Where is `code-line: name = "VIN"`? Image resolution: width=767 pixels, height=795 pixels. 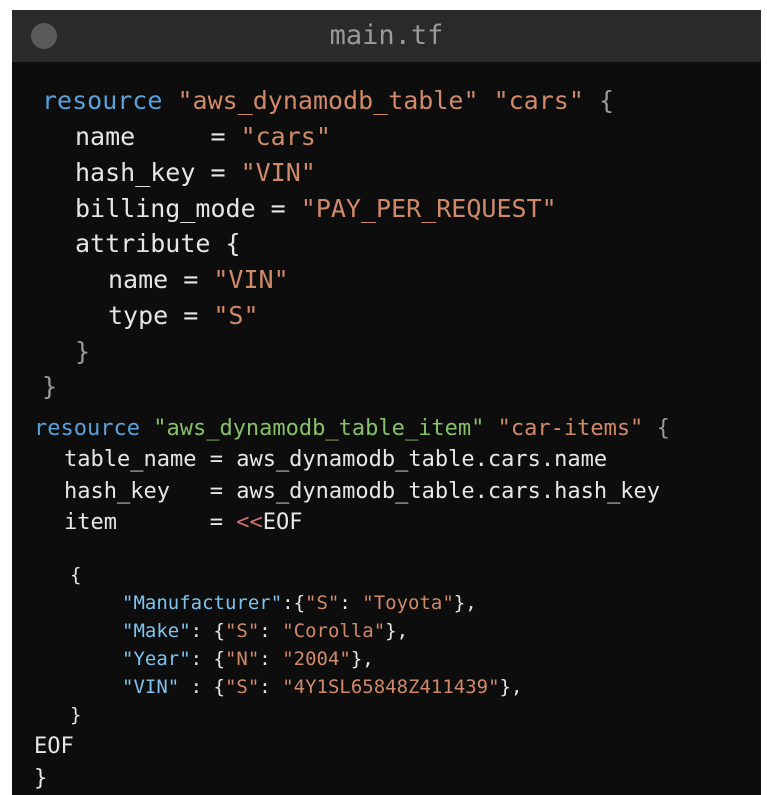
code-line: name = "VIN" is located at coordinates (198, 279).